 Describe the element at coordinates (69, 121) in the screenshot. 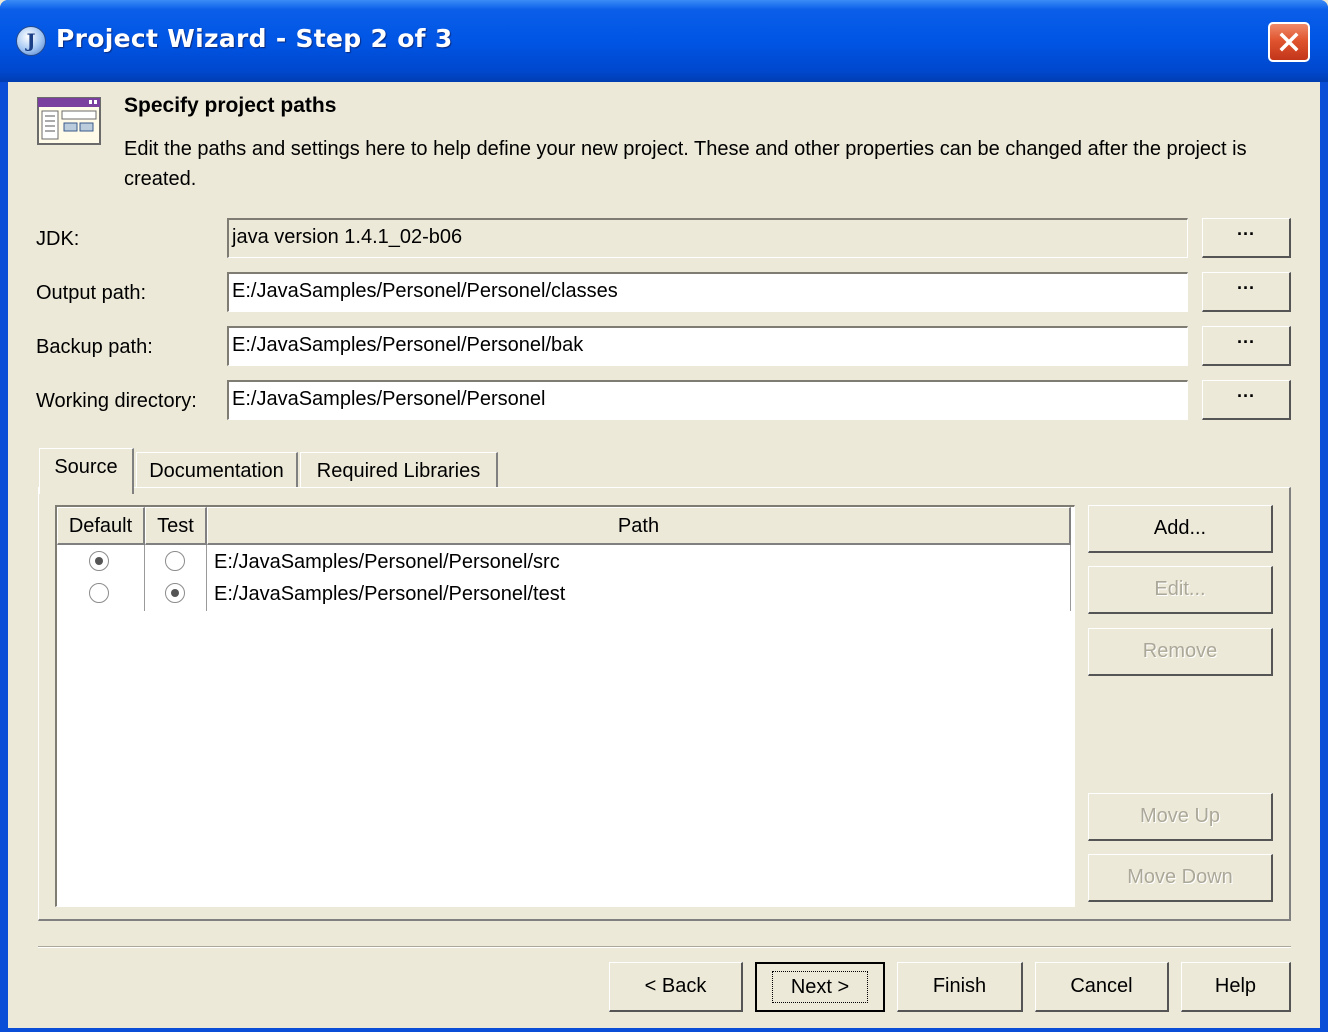

I see `wizard-window-icon` at that location.